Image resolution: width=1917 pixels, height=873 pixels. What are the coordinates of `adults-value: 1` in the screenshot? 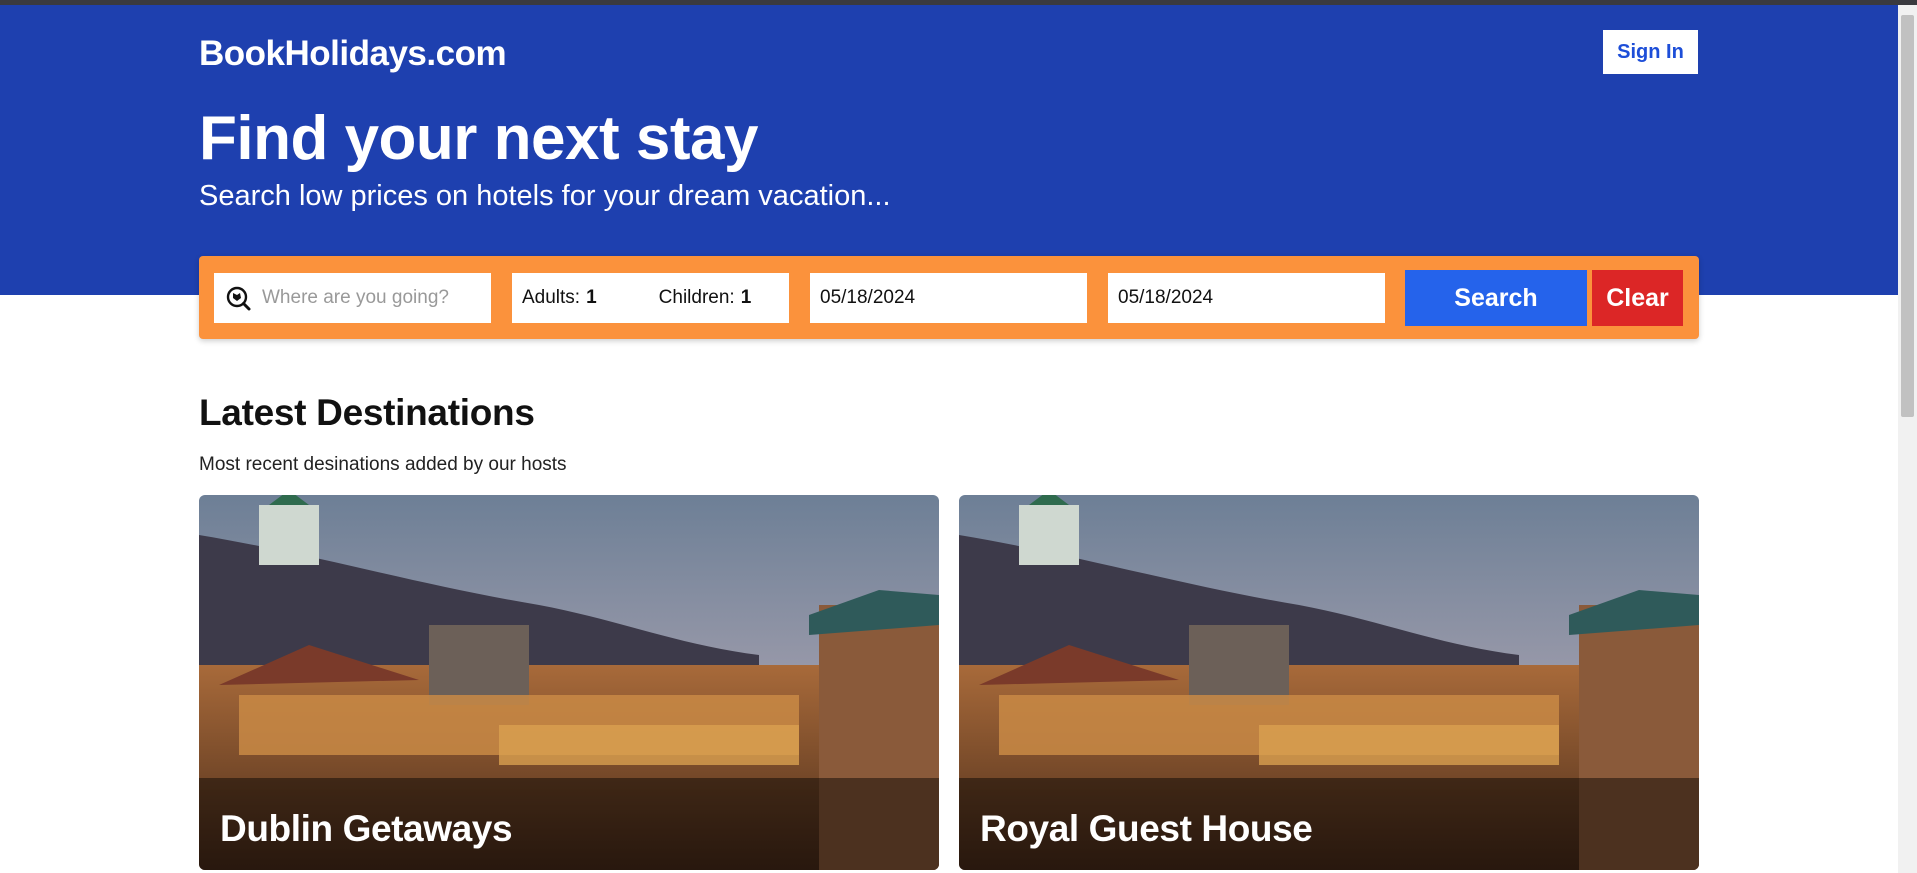 It's located at (591, 298).